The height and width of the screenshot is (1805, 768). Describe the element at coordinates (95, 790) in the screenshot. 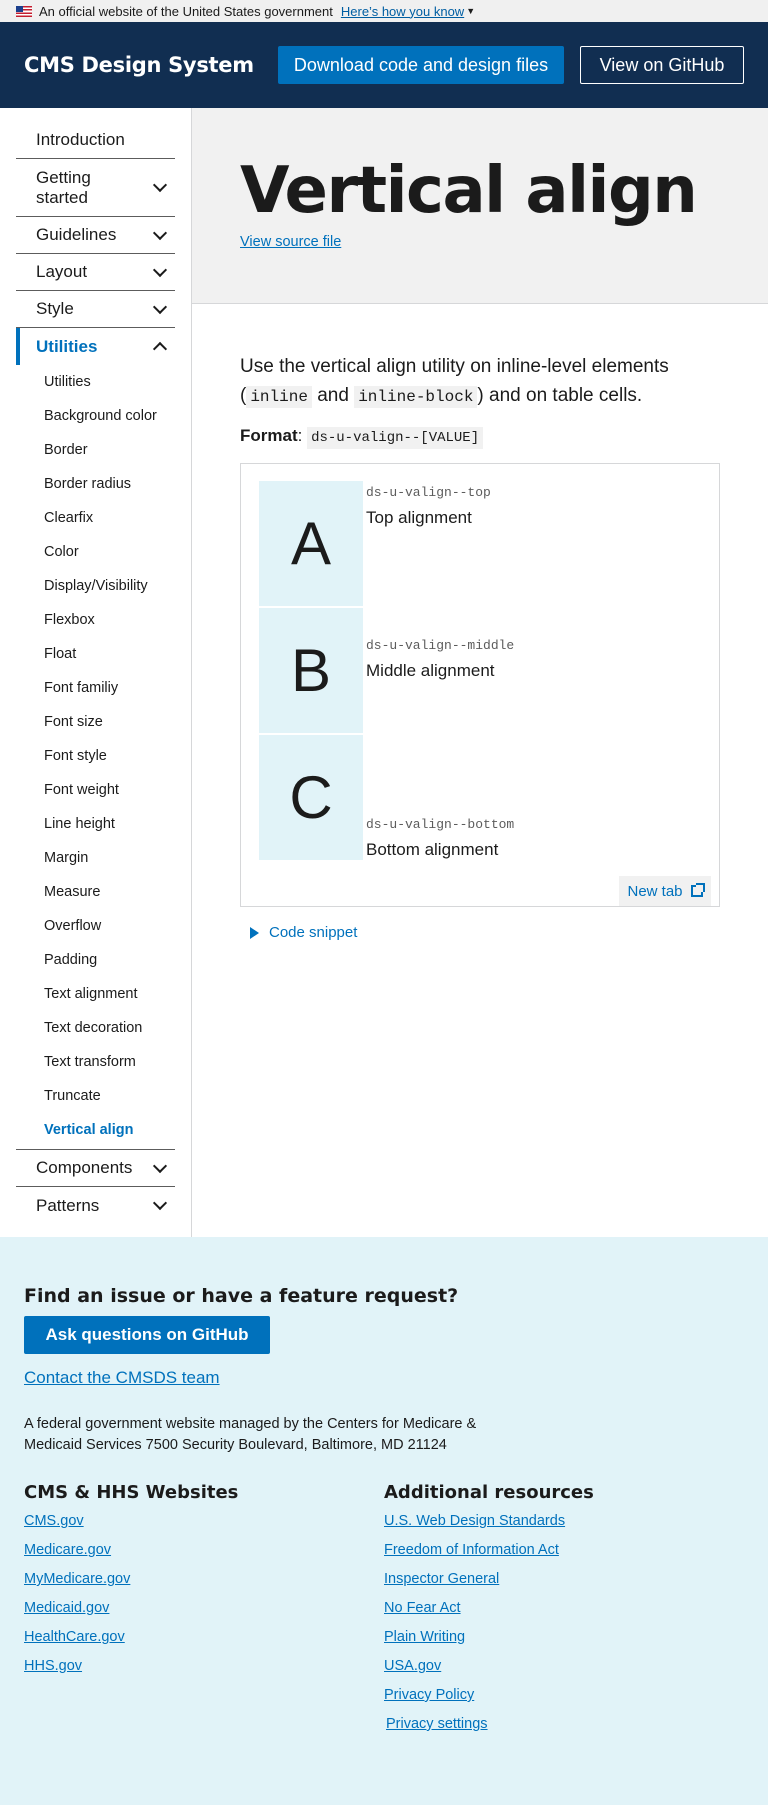

I see `subnav-item: Font weight` at that location.